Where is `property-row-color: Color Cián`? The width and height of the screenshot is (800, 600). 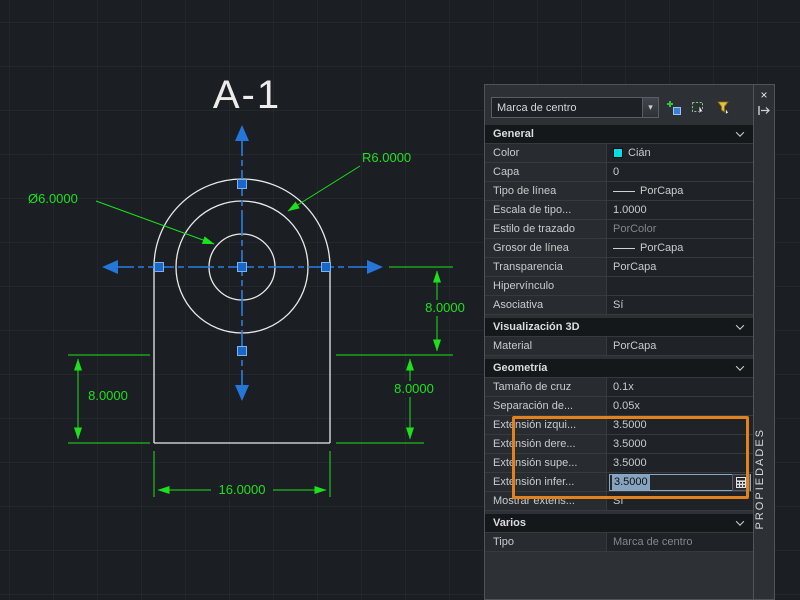 property-row-color: Color Cián is located at coordinates (619, 153).